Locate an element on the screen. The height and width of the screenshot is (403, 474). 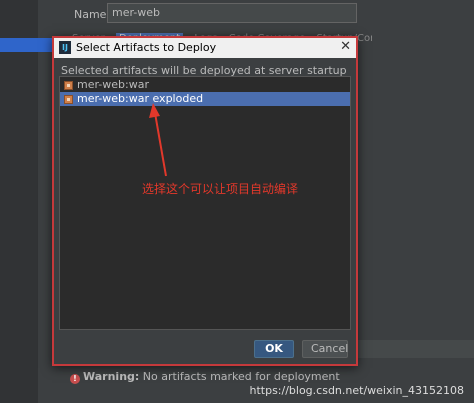
annotation-text: 选择这个可以让项目自动编译 is located at coordinates (220, 189).